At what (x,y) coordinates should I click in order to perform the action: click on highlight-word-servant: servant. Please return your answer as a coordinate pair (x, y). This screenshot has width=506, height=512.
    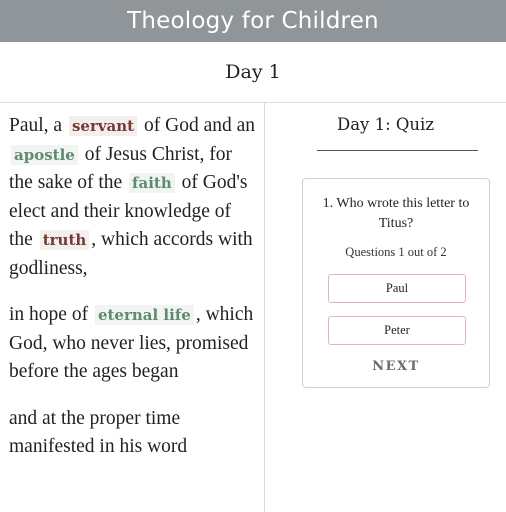
    Looking at the image, I should click on (103, 126).